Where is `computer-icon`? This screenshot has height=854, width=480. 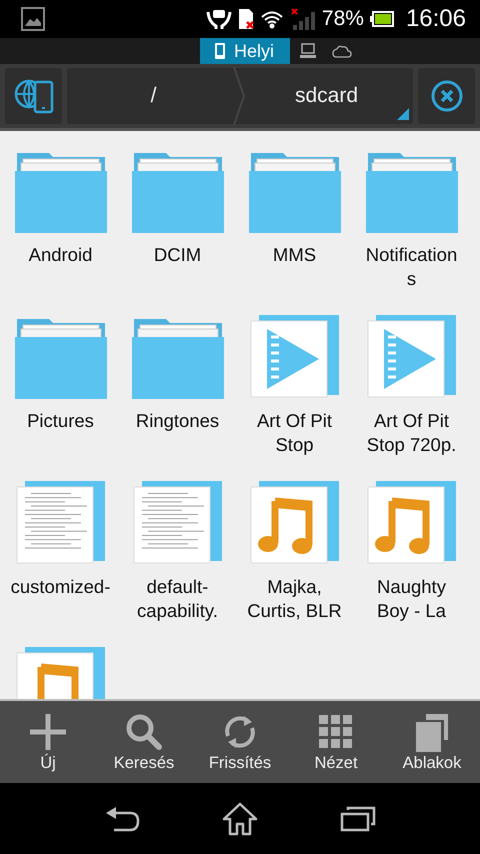 computer-icon is located at coordinates (308, 51).